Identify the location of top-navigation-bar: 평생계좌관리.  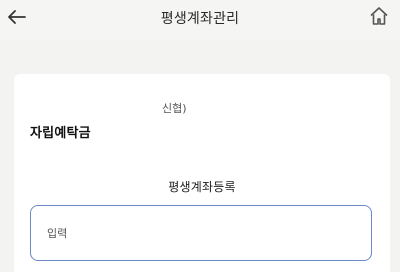
(200, 20).